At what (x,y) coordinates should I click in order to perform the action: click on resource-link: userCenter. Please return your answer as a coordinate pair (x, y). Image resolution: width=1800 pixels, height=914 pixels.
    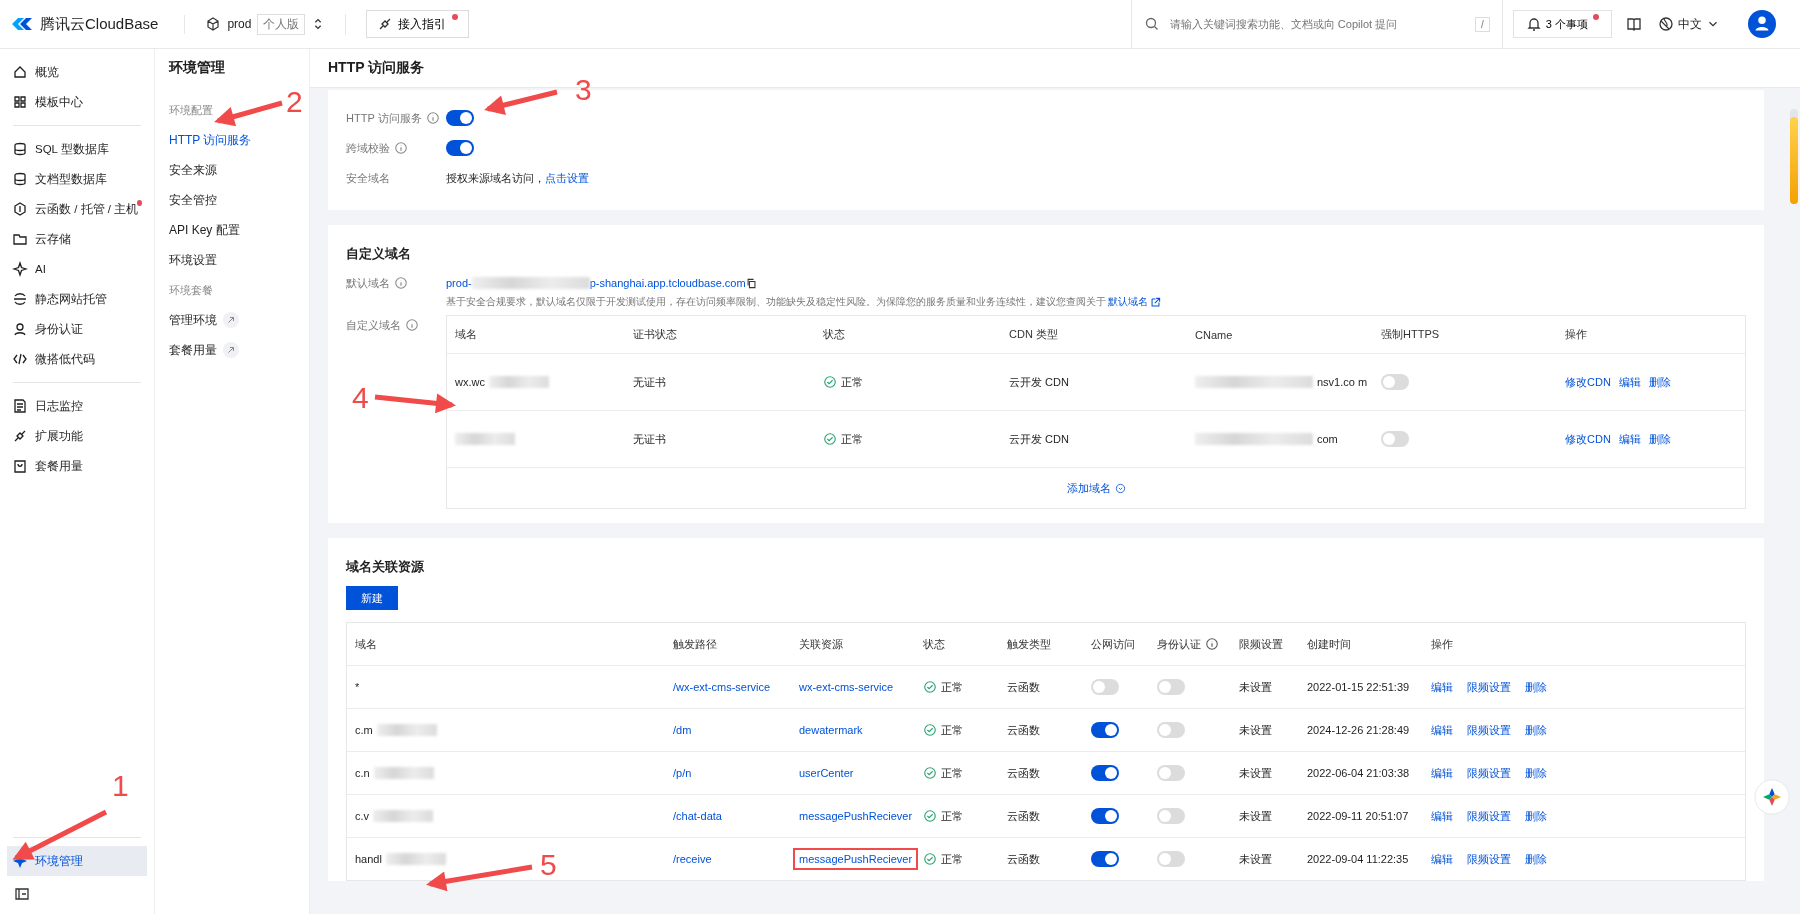
    Looking at the image, I should click on (826, 773).